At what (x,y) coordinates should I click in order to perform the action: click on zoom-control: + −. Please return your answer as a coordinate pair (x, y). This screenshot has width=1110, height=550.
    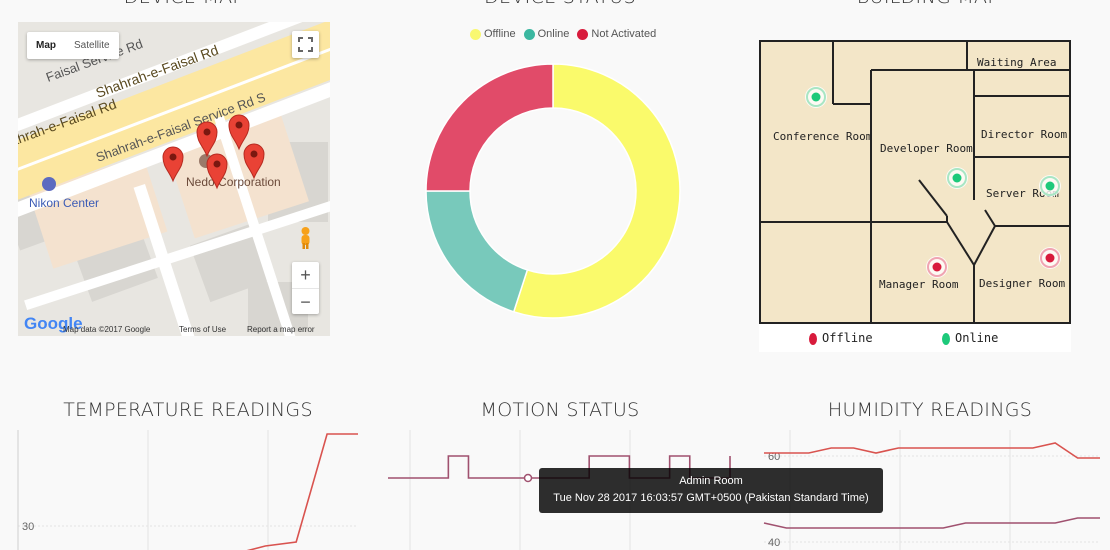
    Looking at the image, I should click on (305, 288).